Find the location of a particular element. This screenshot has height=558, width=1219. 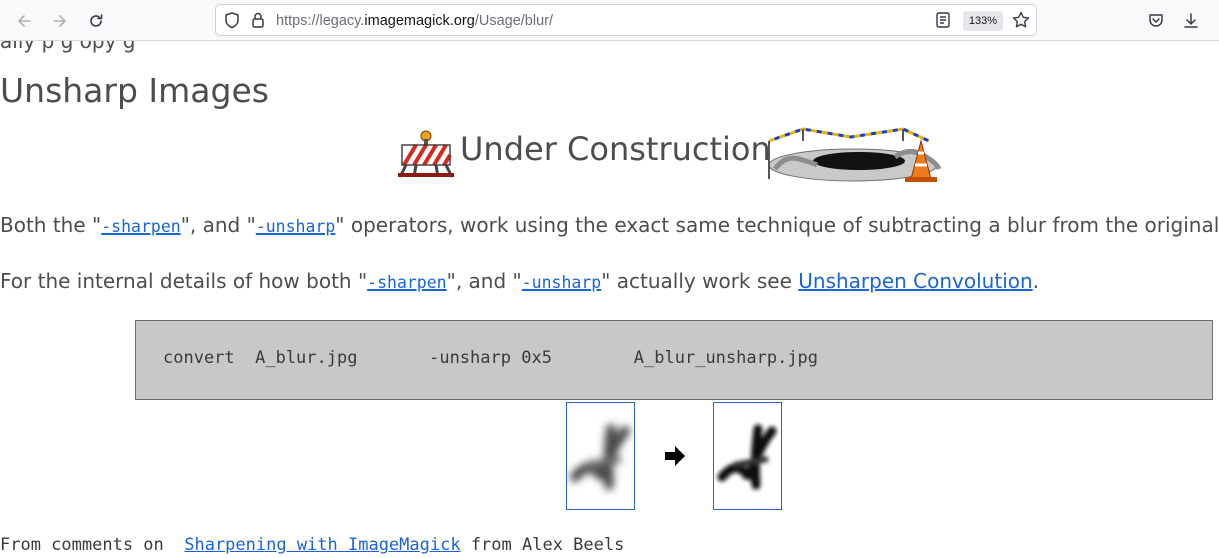

zoom-level-badge: 133% is located at coordinates (983, 21).